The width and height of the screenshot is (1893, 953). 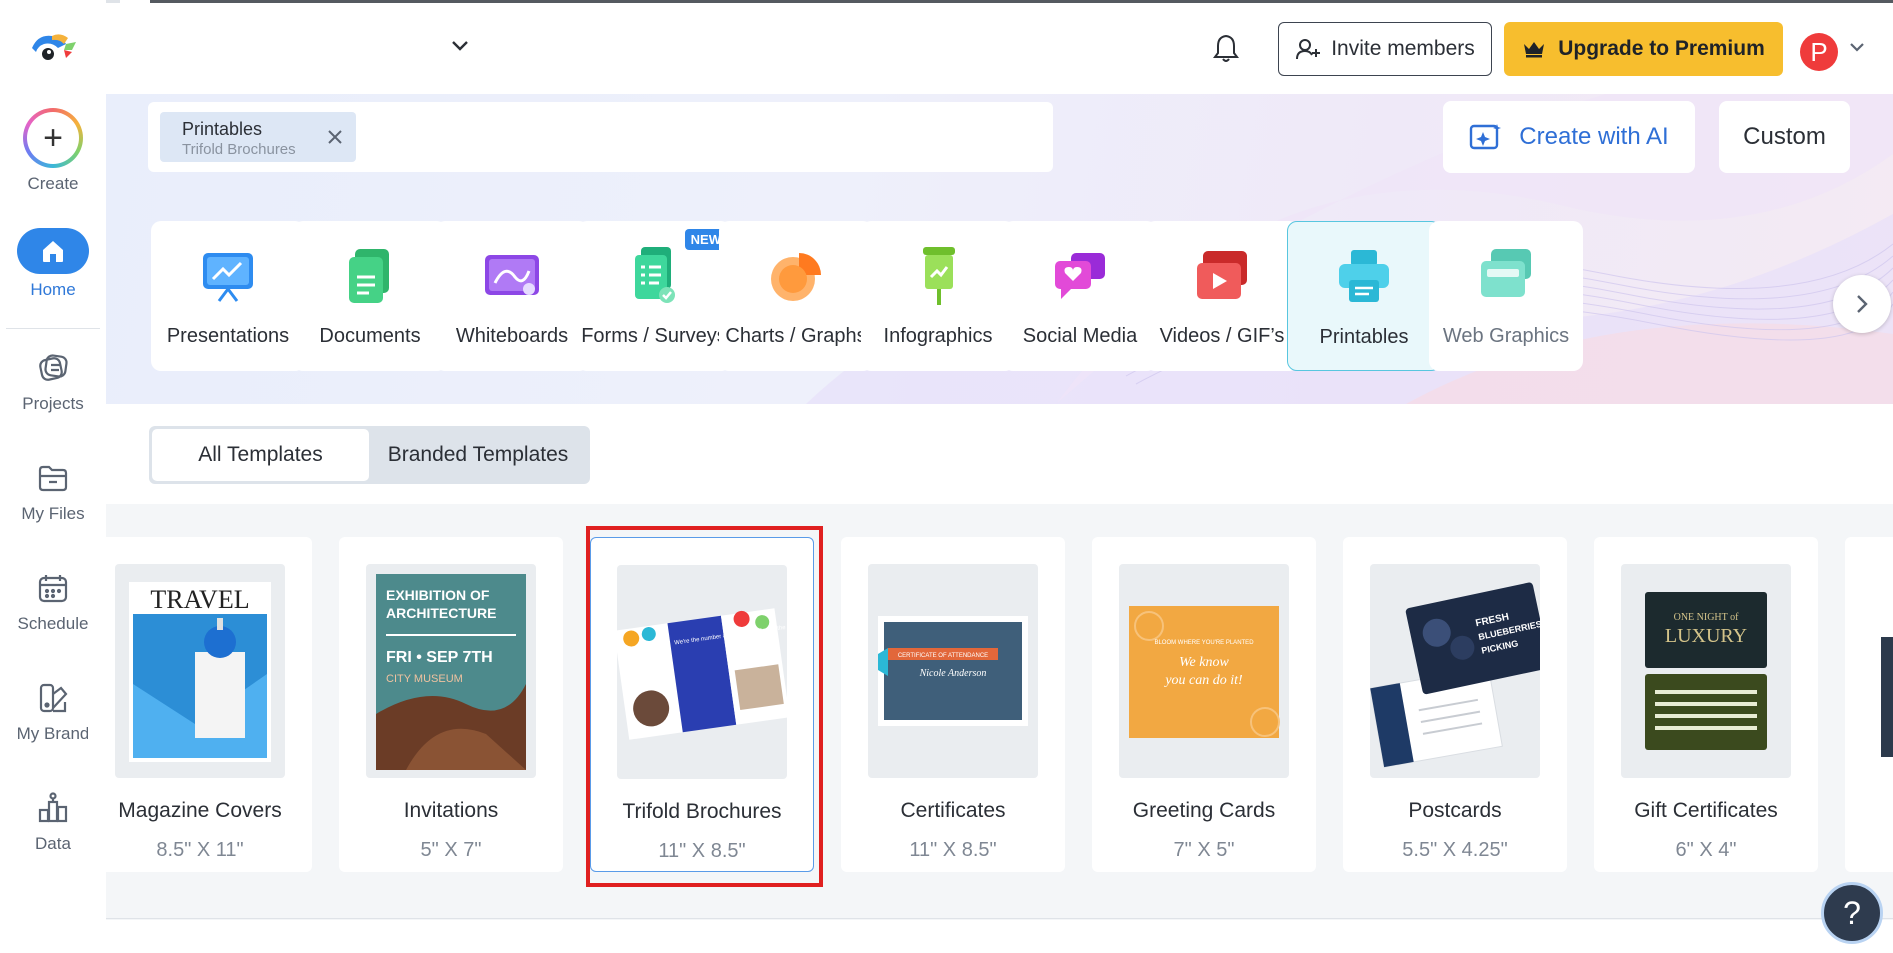 I want to click on plus-icon: +, so click(x=53, y=138).